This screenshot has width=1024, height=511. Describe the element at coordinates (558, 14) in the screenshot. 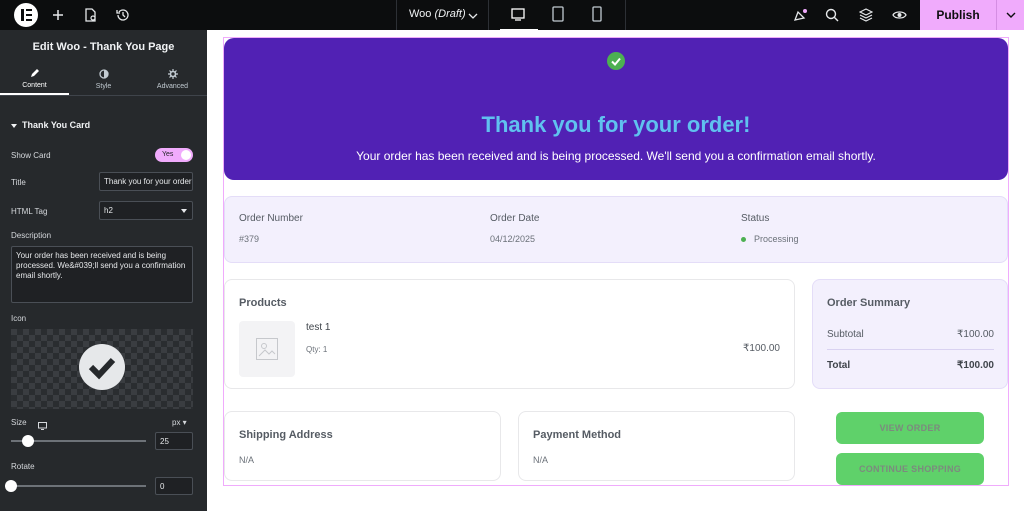

I see `tablet-view-icon` at that location.